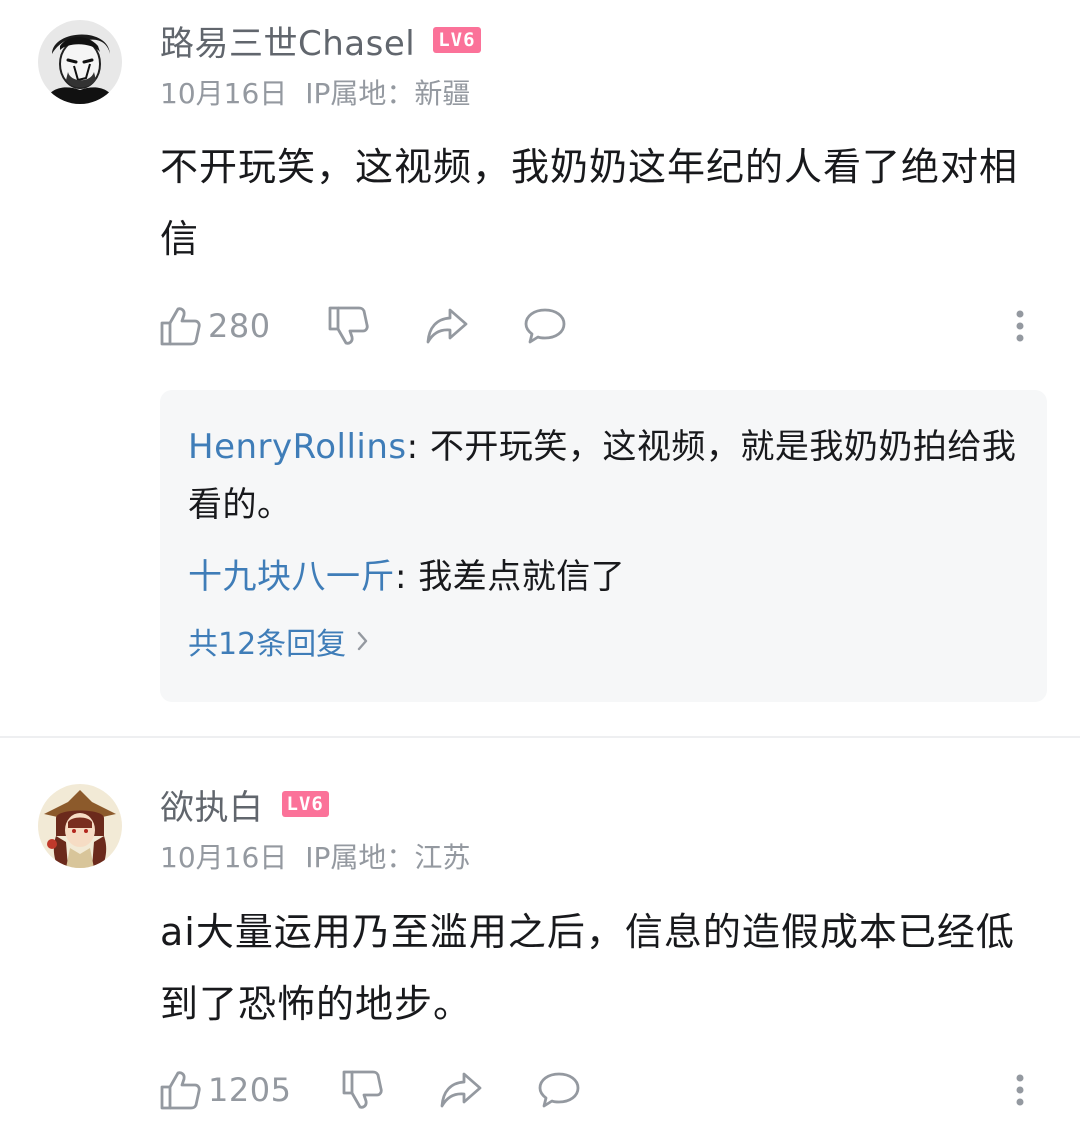 The height and width of the screenshot is (1135, 1080). I want to click on reply-item: 十九块八一斤: 我差点就信了, so click(605, 577).